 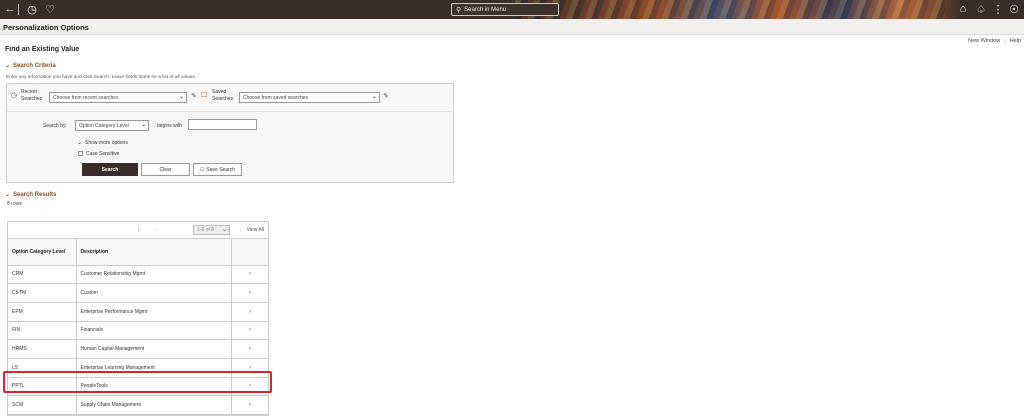 I want to click on grid-pager: |‹ ‹ 1-8 of 8 ⌄ › ›| | View All, so click(x=138, y=230).